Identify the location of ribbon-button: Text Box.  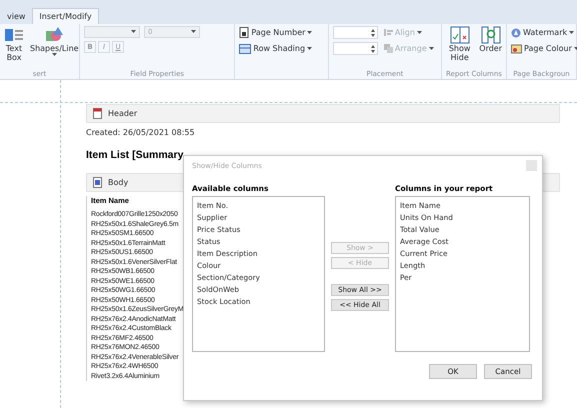
(14, 44).